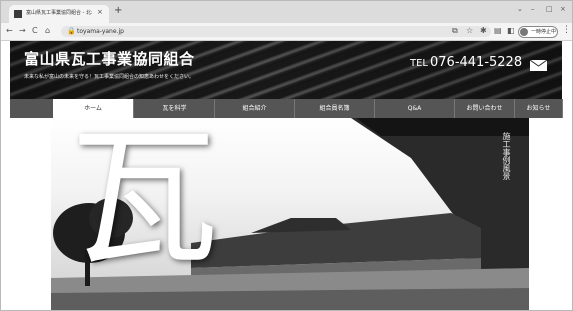  Describe the element at coordinates (9, 31) in the screenshot. I see `back-icon: ←` at that location.